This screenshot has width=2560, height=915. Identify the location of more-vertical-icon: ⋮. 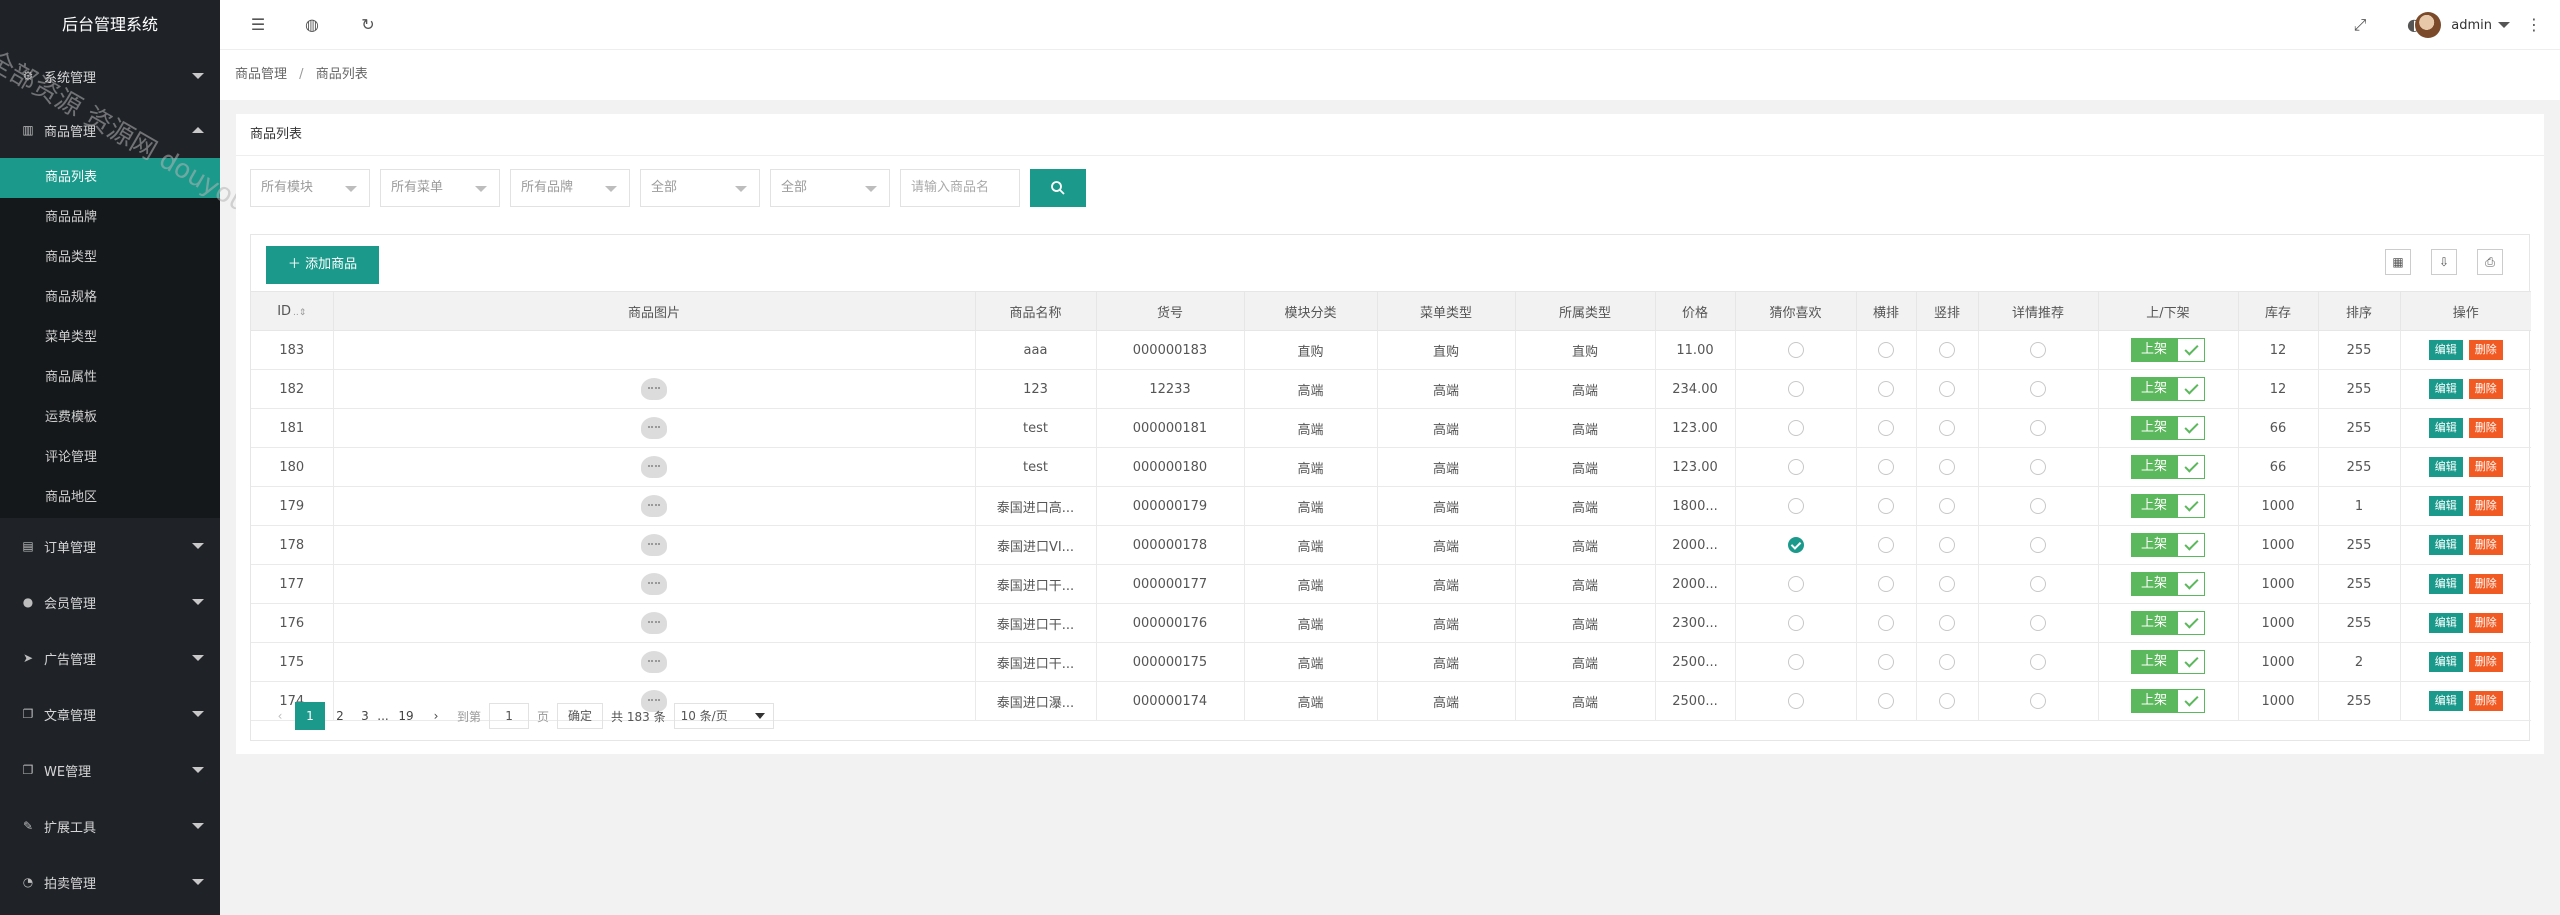
(2534, 24).